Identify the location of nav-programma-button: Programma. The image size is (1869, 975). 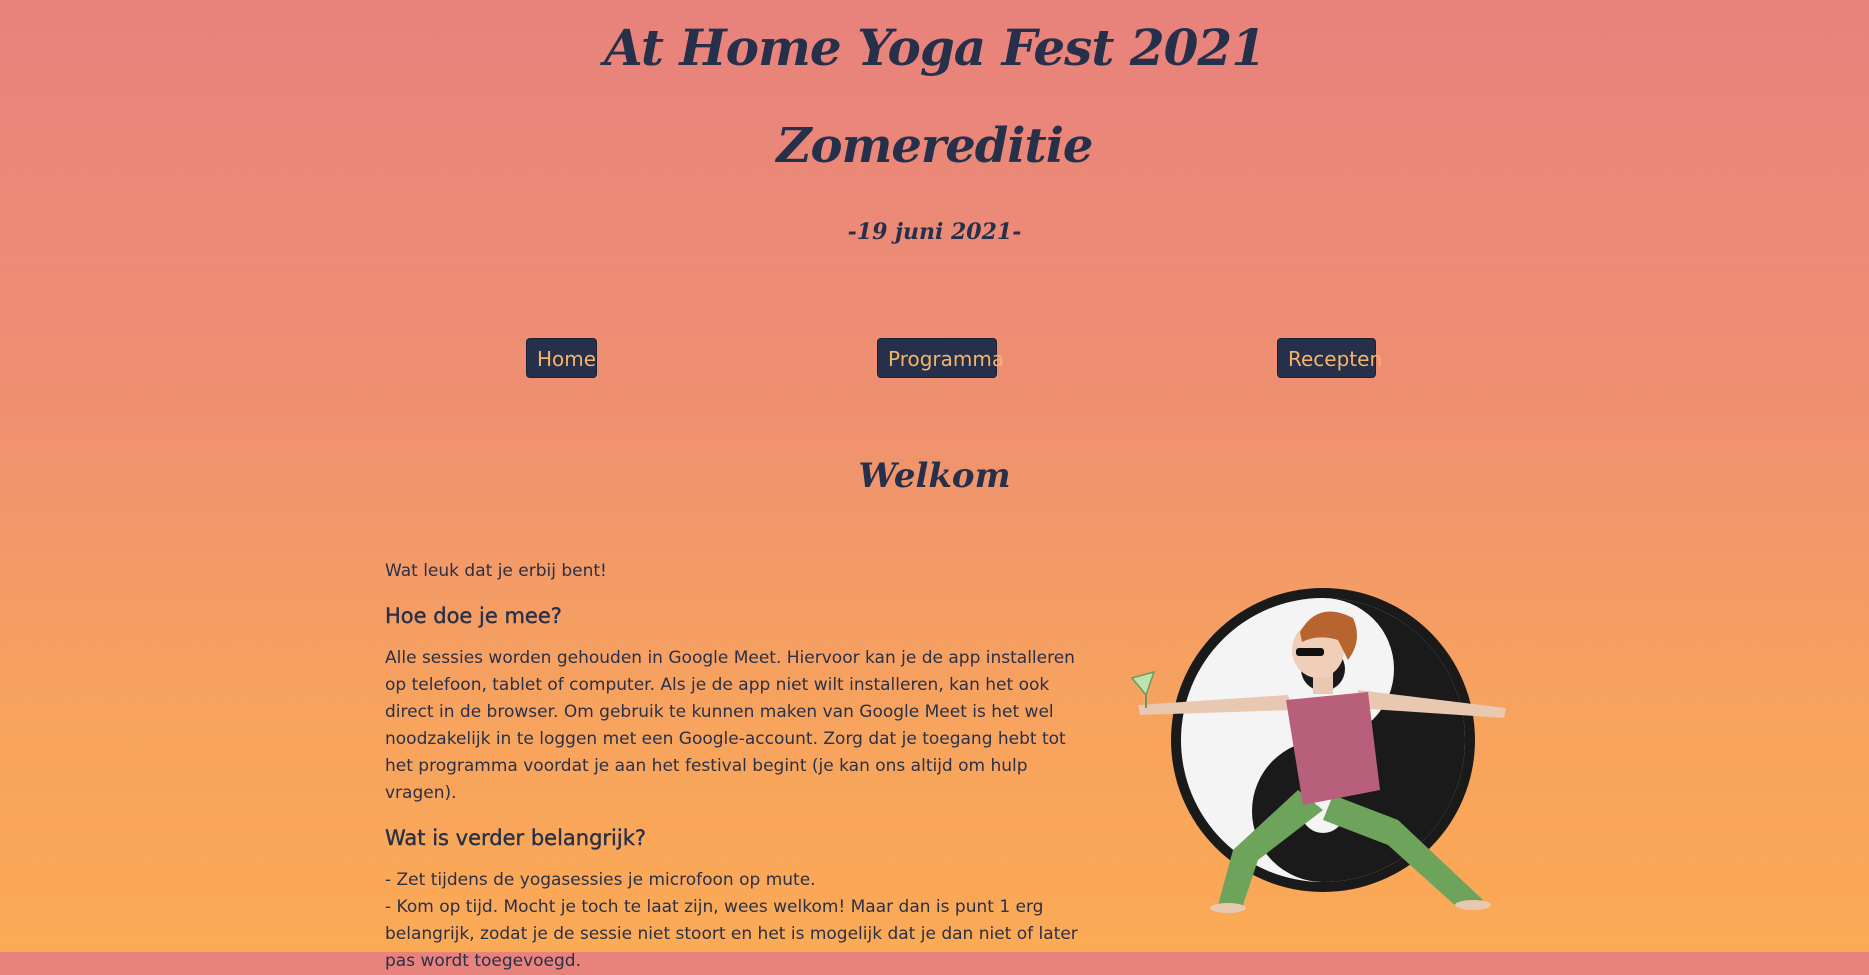
(940, 358).